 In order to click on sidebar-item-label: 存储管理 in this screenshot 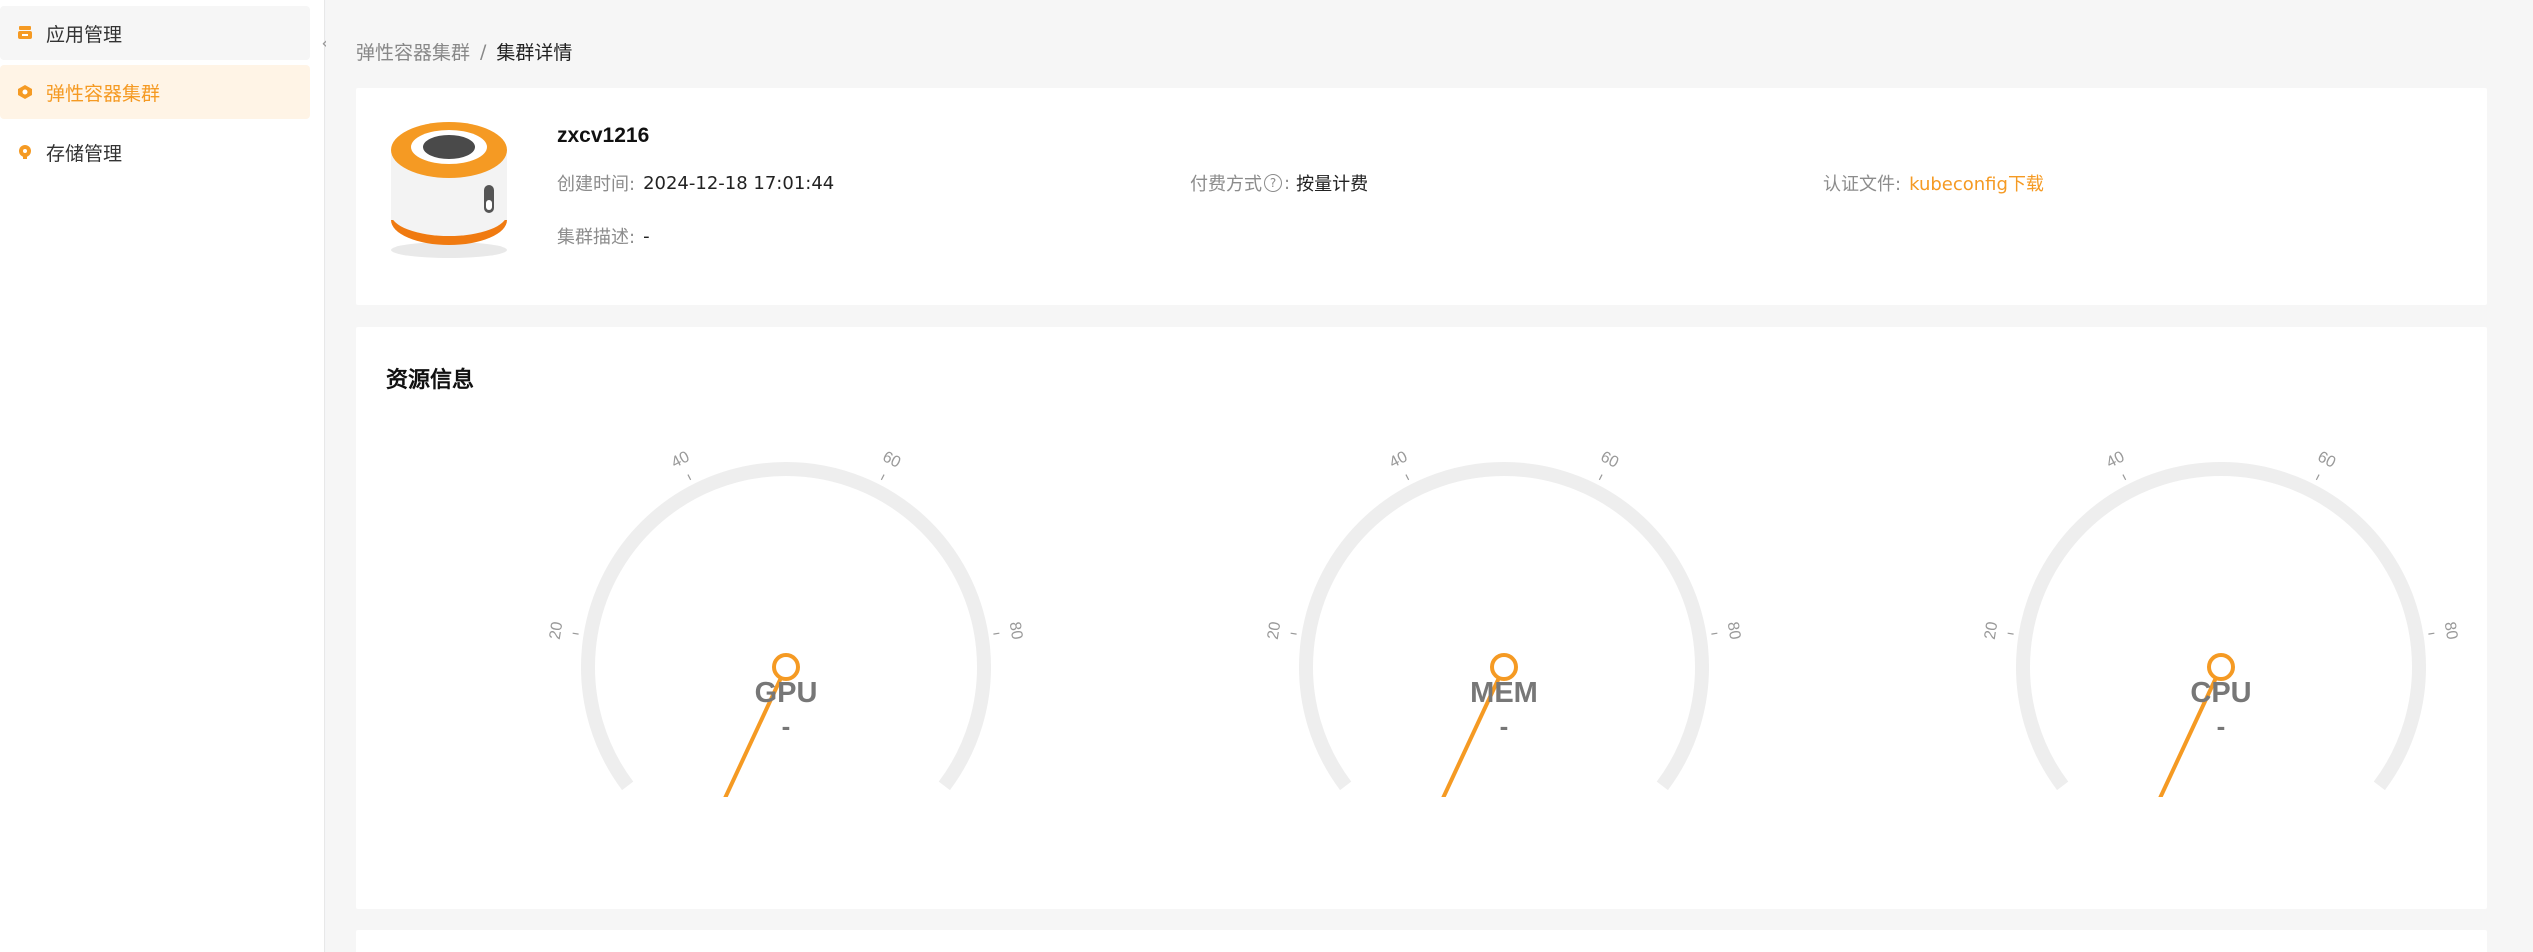, I will do `click(84, 153)`.